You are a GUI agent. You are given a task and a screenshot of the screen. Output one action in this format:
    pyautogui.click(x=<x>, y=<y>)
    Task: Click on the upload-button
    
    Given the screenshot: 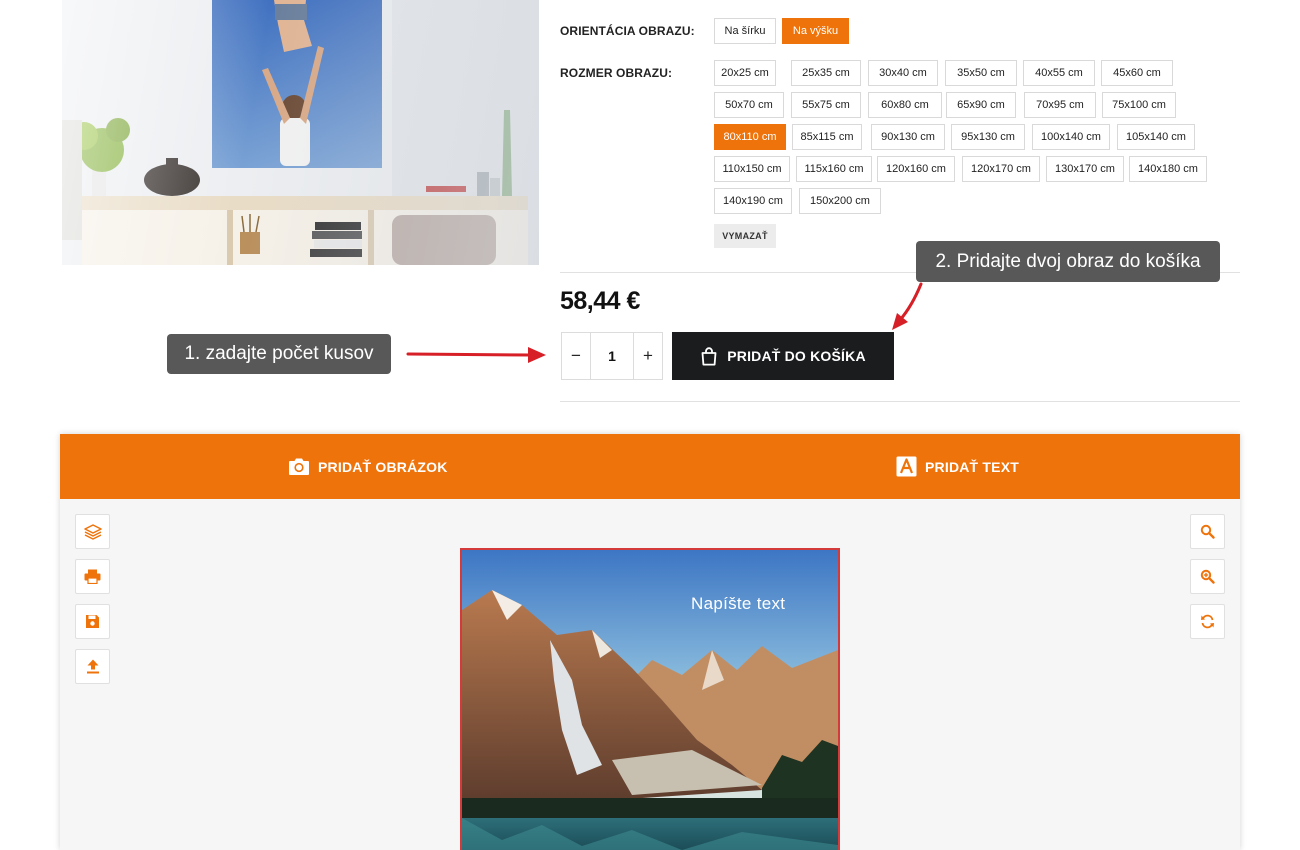 What is the action you would take?
    pyautogui.click(x=92, y=666)
    